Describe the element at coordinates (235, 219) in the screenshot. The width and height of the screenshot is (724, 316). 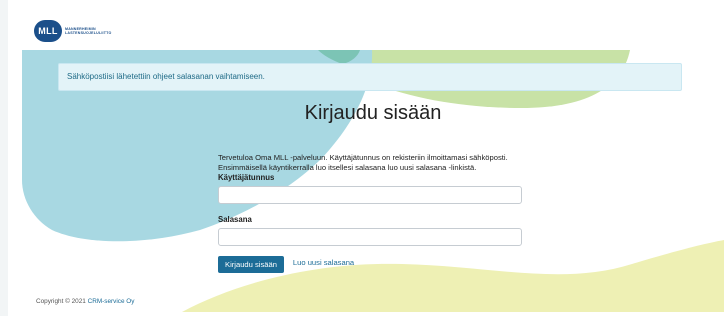
I see `password-label: Salasana` at that location.